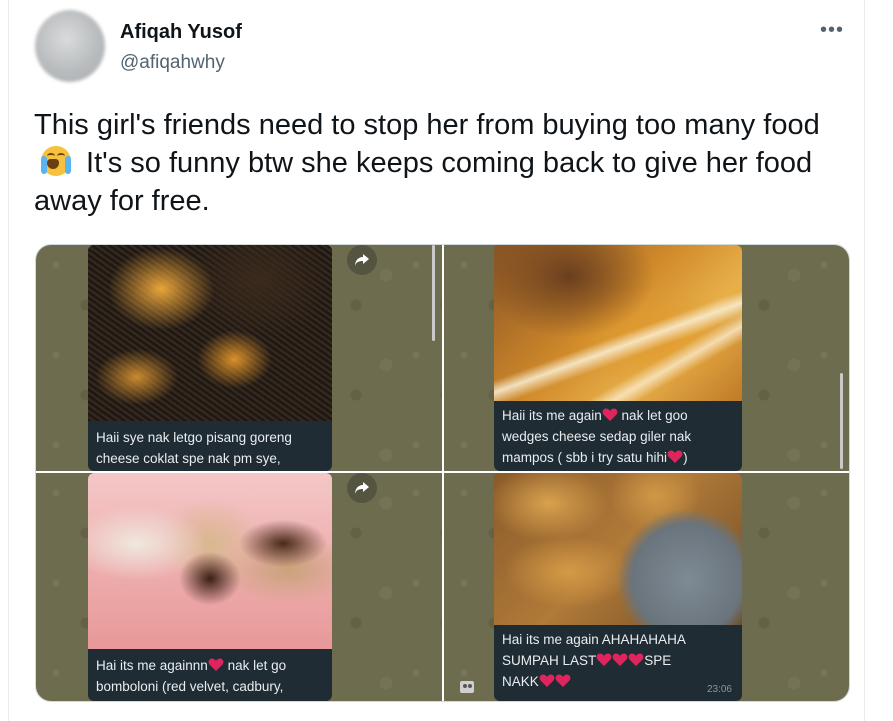 The image size is (893, 721). Describe the element at coordinates (719, 689) in the screenshot. I see `message-timestamp: 23:06` at that location.